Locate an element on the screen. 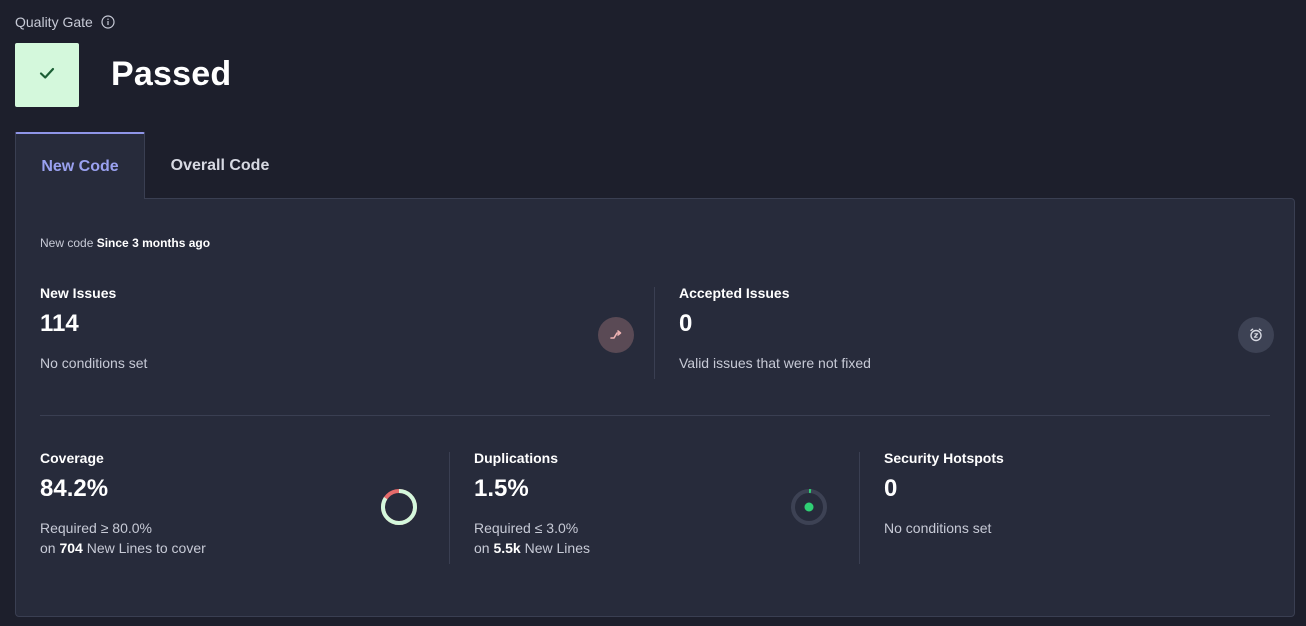 Image resolution: width=1306 pixels, height=626 pixels. security-hotspots-title: Security Hotspots is located at coordinates (944, 458).